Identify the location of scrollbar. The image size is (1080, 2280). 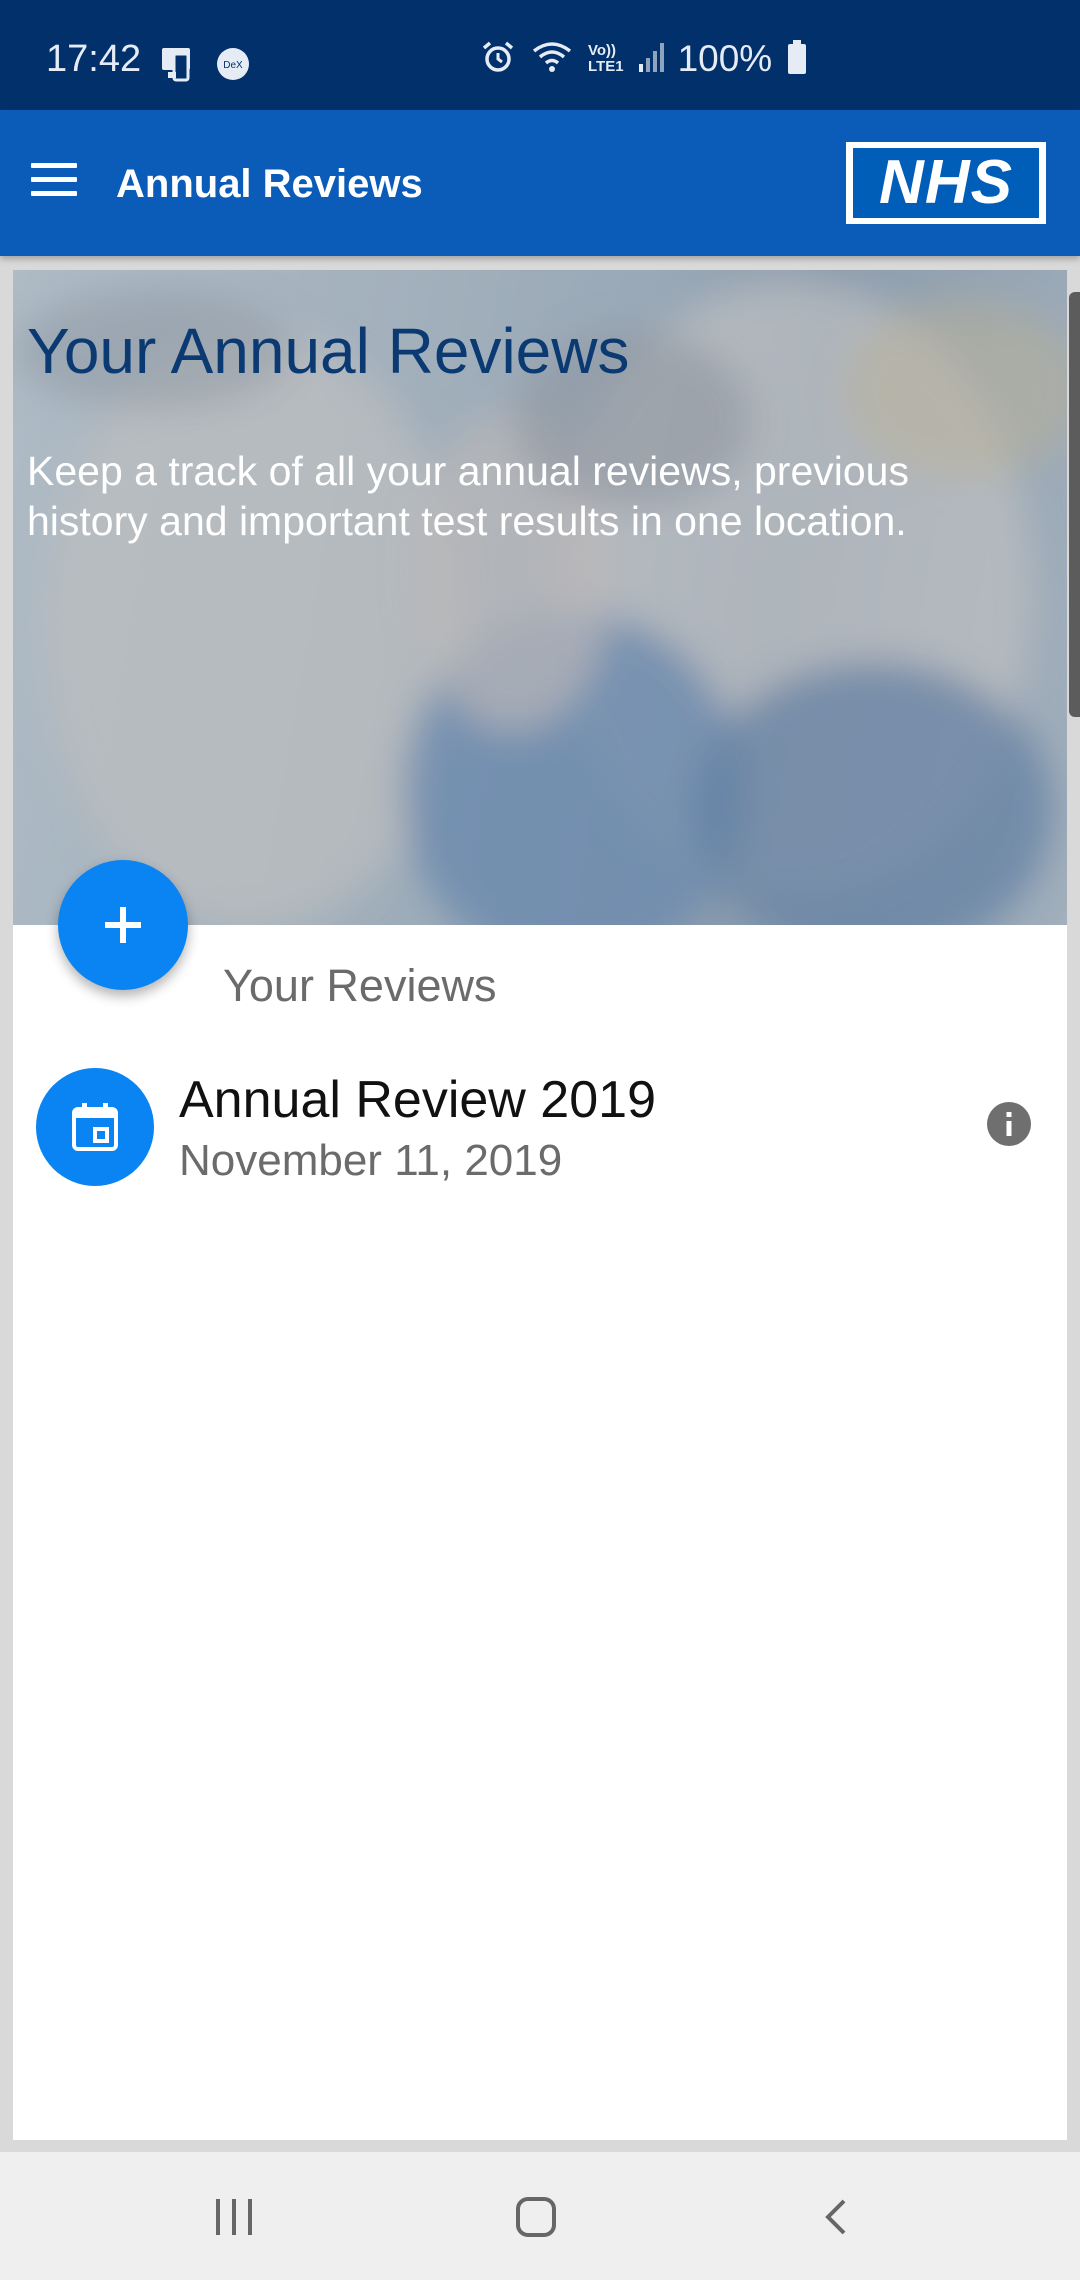
(1074, 504).